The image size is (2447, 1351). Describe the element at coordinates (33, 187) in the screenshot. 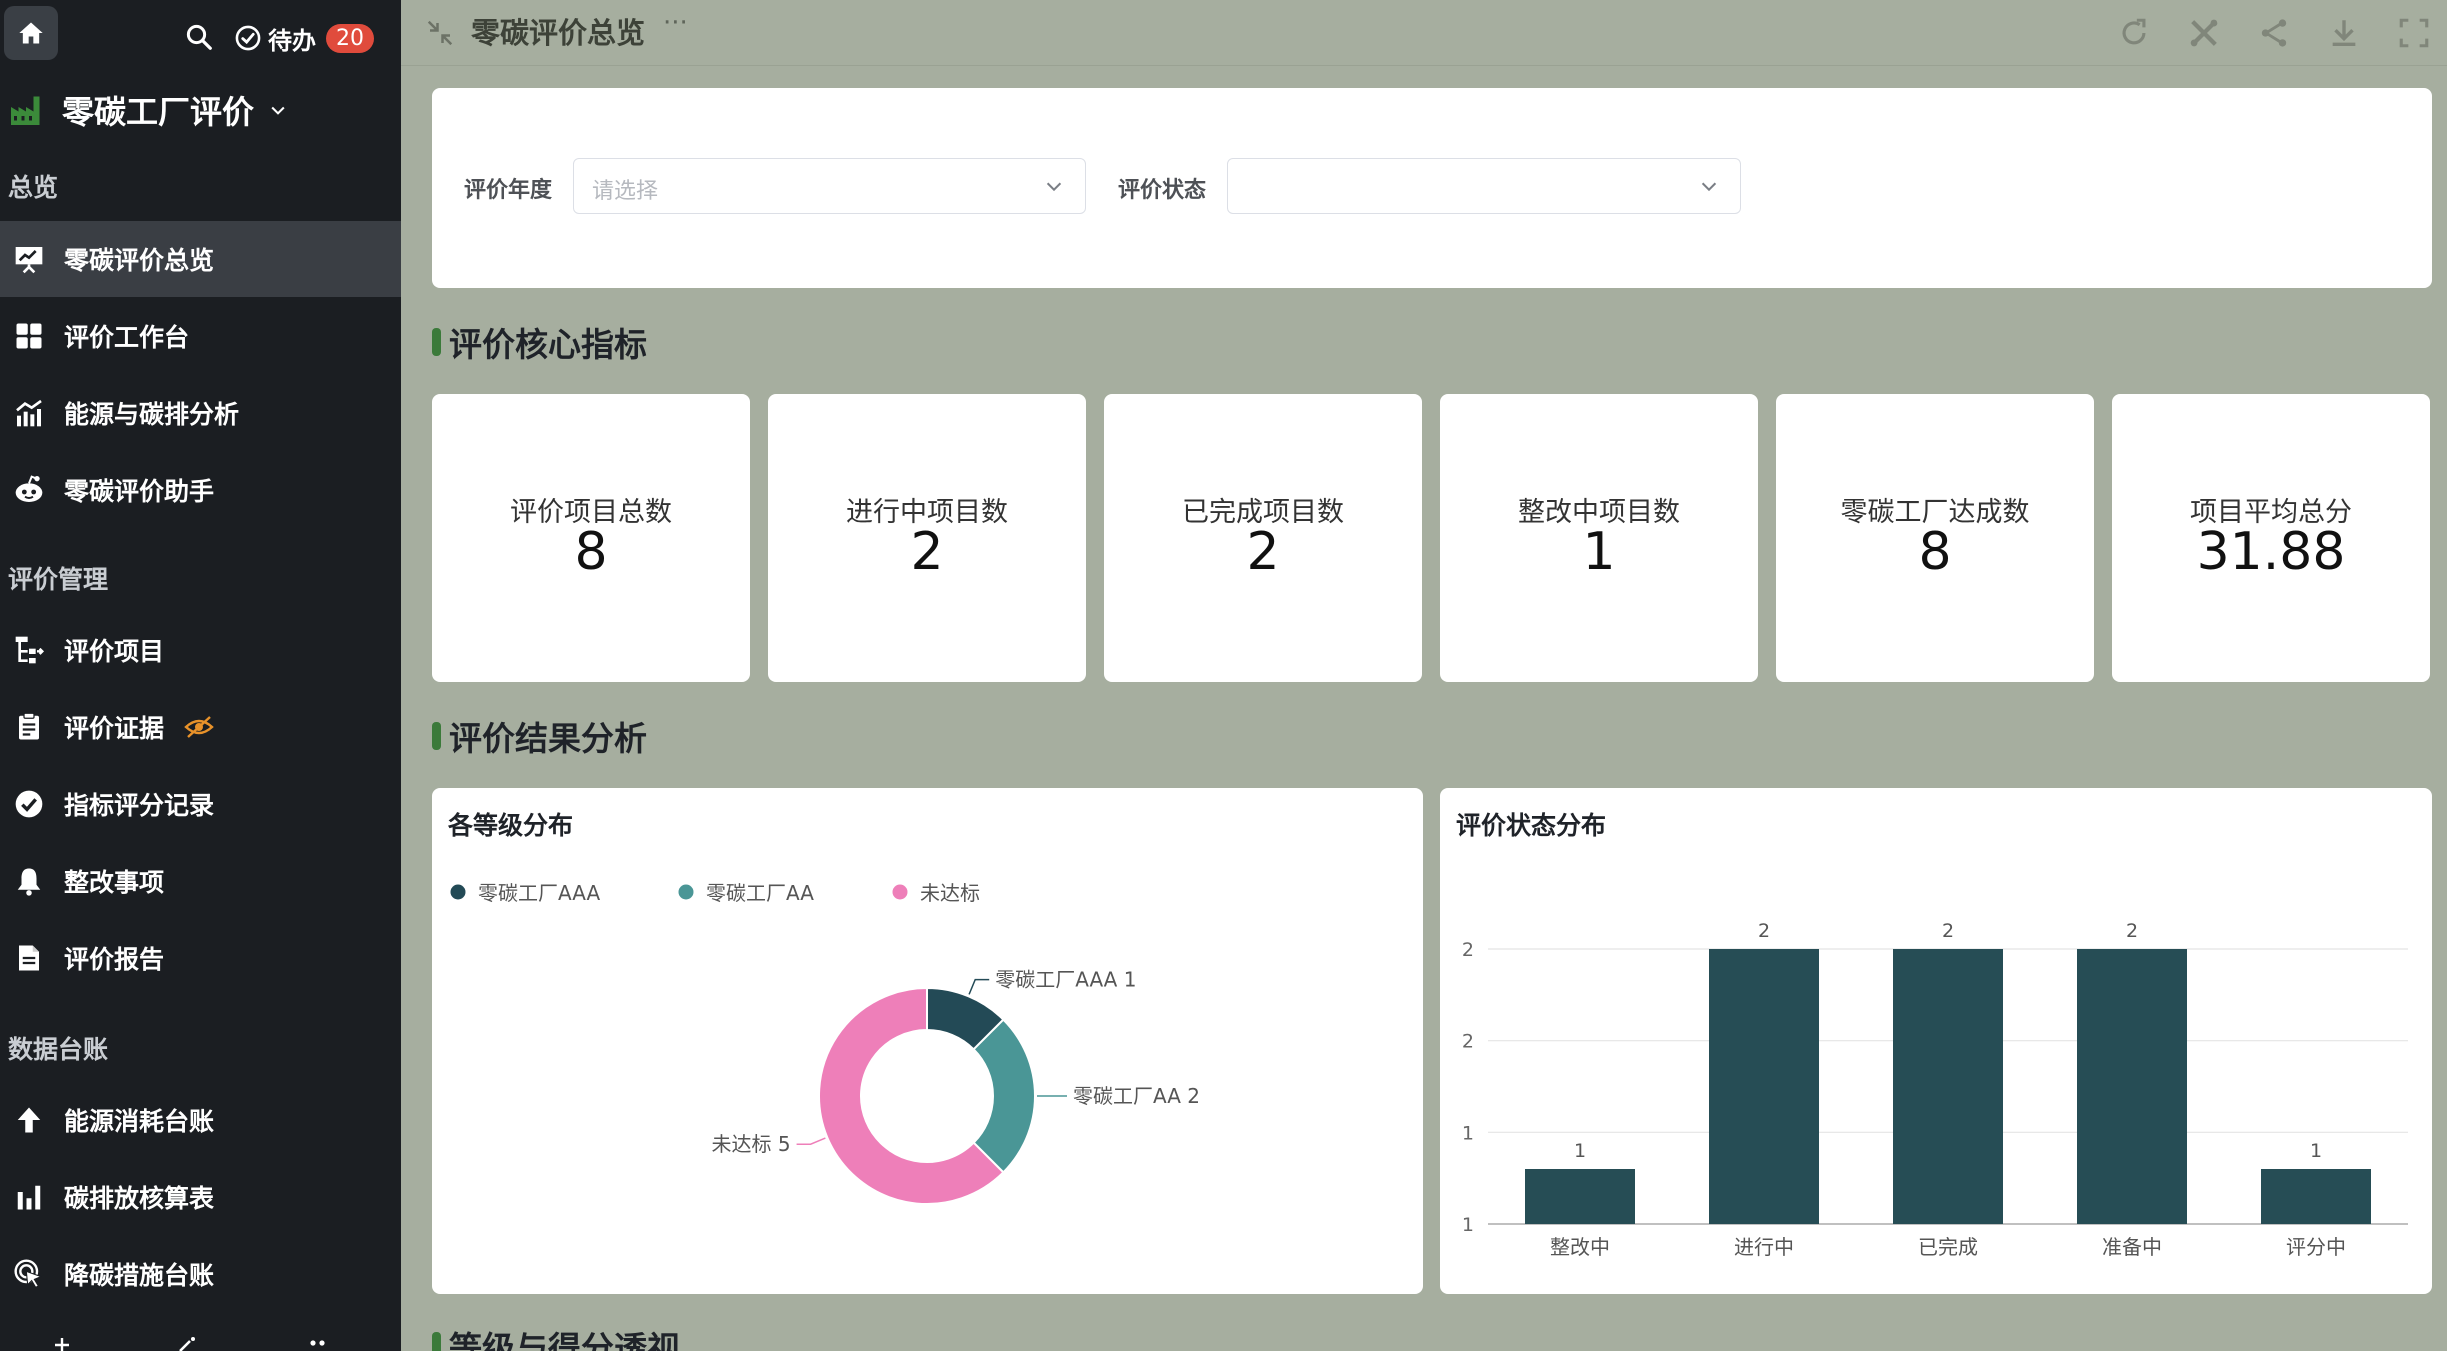

I see `nav-section-overview: 总览` at that location.